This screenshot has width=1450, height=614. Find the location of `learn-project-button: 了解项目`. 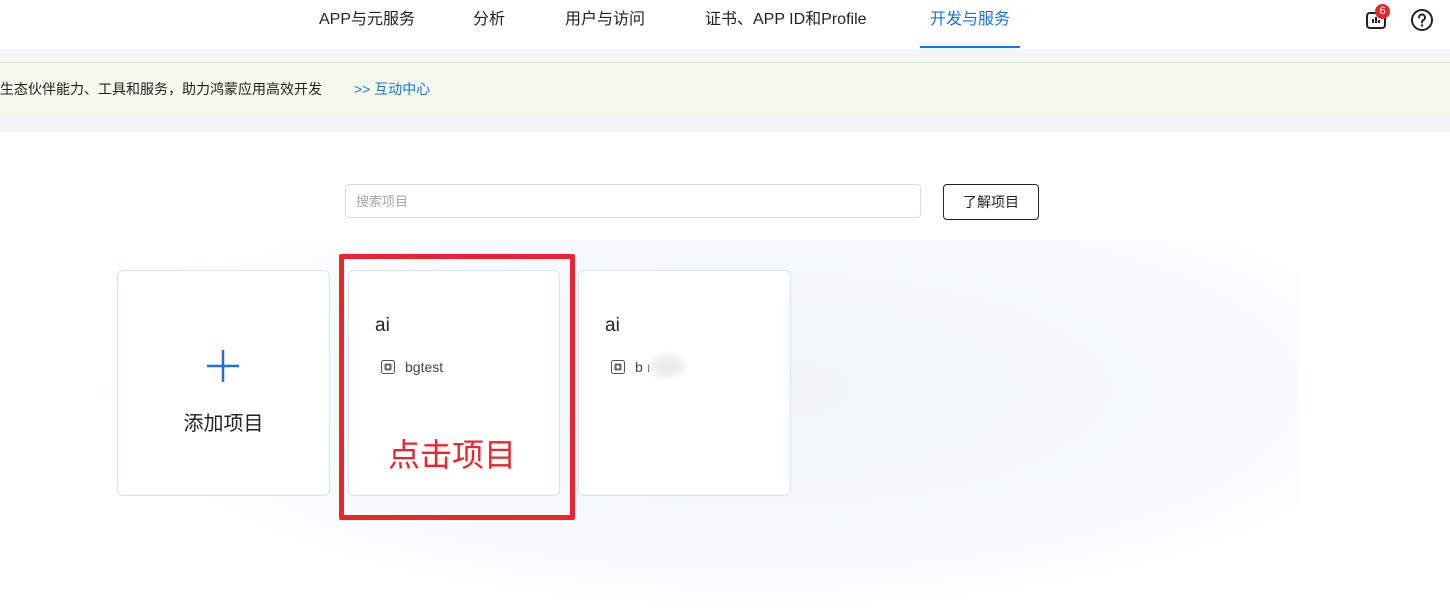

learn-project-button: 了解项目 is located at coordinates (991, 202).